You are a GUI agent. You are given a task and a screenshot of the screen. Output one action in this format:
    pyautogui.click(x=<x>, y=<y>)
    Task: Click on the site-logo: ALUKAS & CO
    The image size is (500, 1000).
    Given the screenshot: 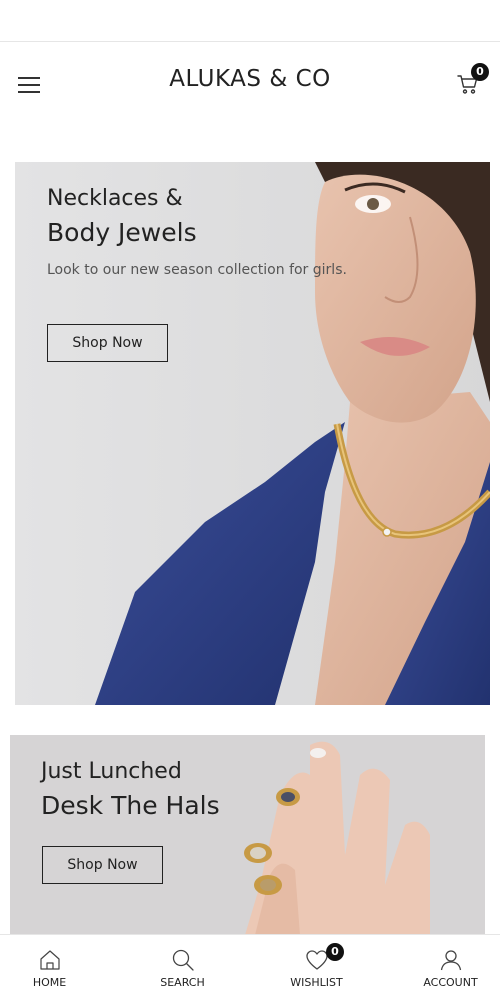 What is the action you would take?
    pyautogui.click(x=250, y=79)
    